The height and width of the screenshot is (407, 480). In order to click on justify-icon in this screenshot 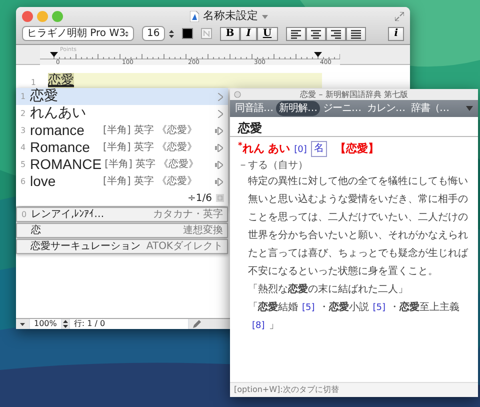, I will do `click(356, 33)`.